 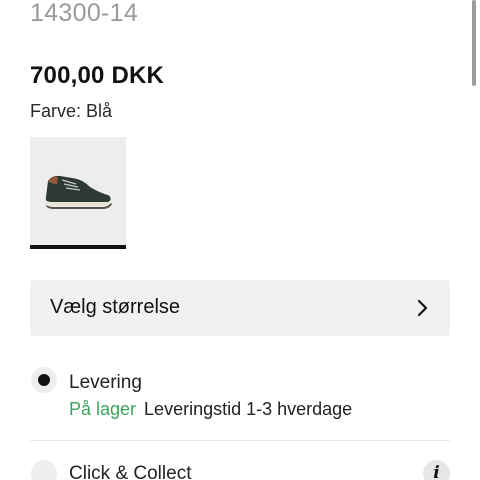 I want to click on info-icon: i, so click(x=436, y=470).